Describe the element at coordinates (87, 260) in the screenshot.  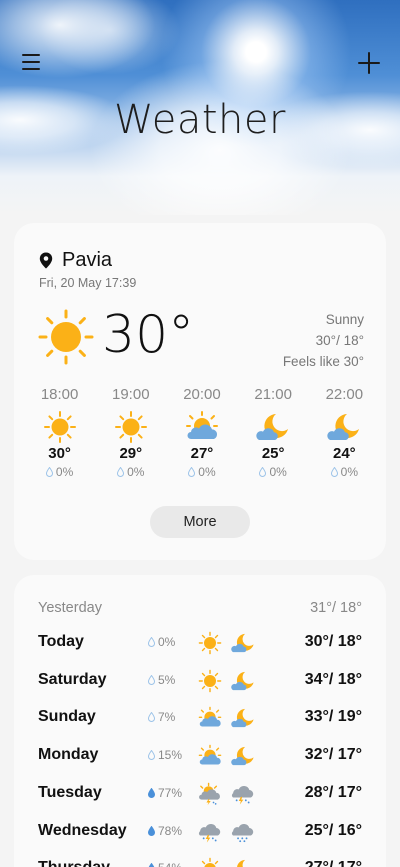
I see `location-name: Pavia` at that location.